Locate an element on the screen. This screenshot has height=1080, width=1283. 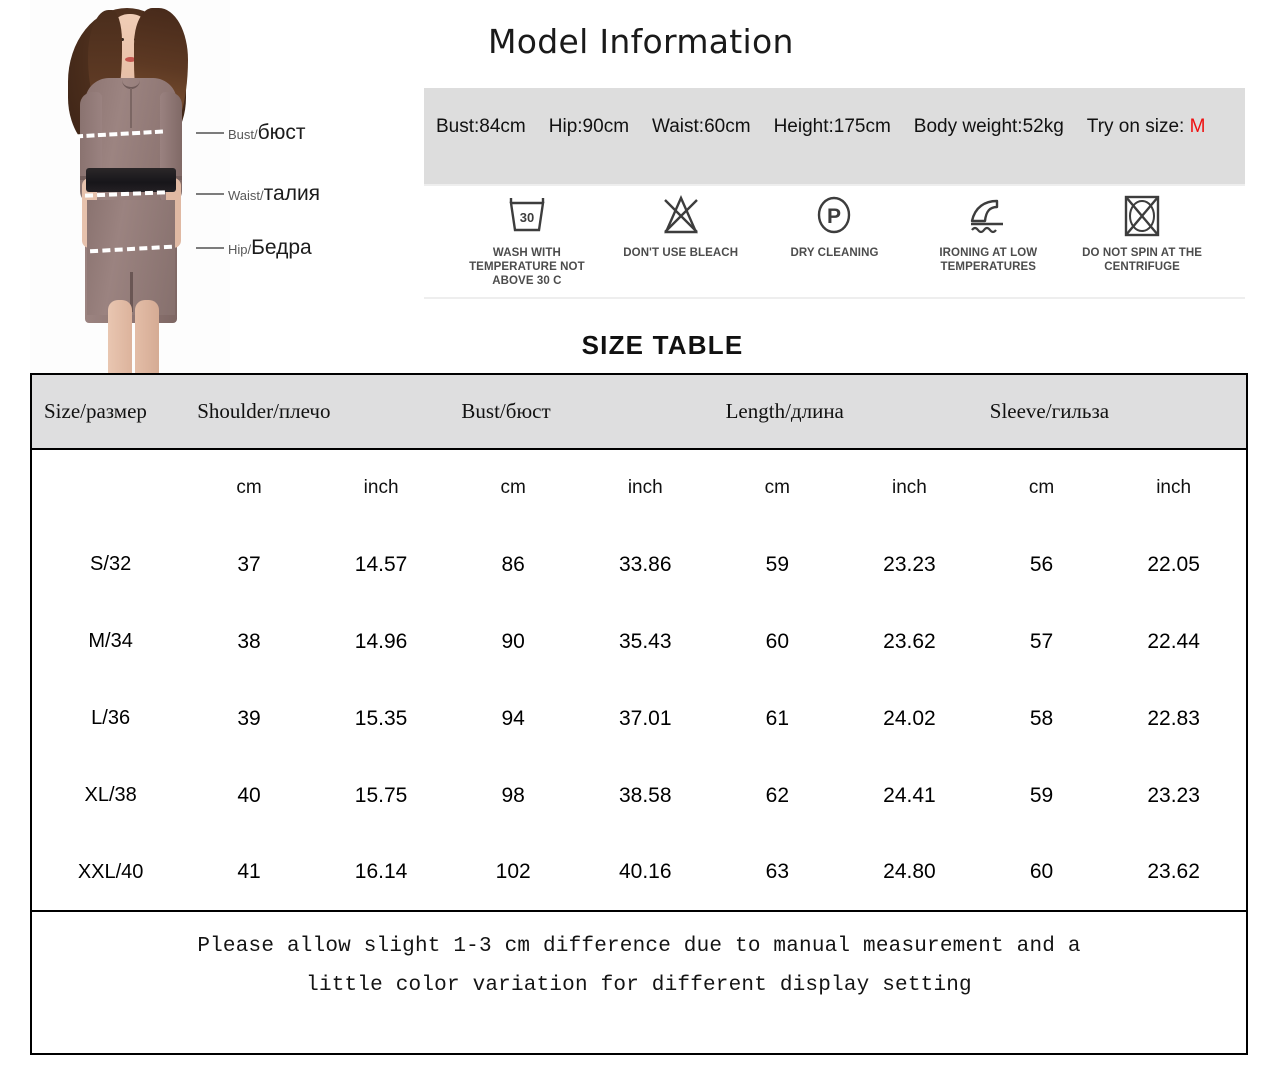
cell-length-in: 24.02 is located at coordinates (909, 718).